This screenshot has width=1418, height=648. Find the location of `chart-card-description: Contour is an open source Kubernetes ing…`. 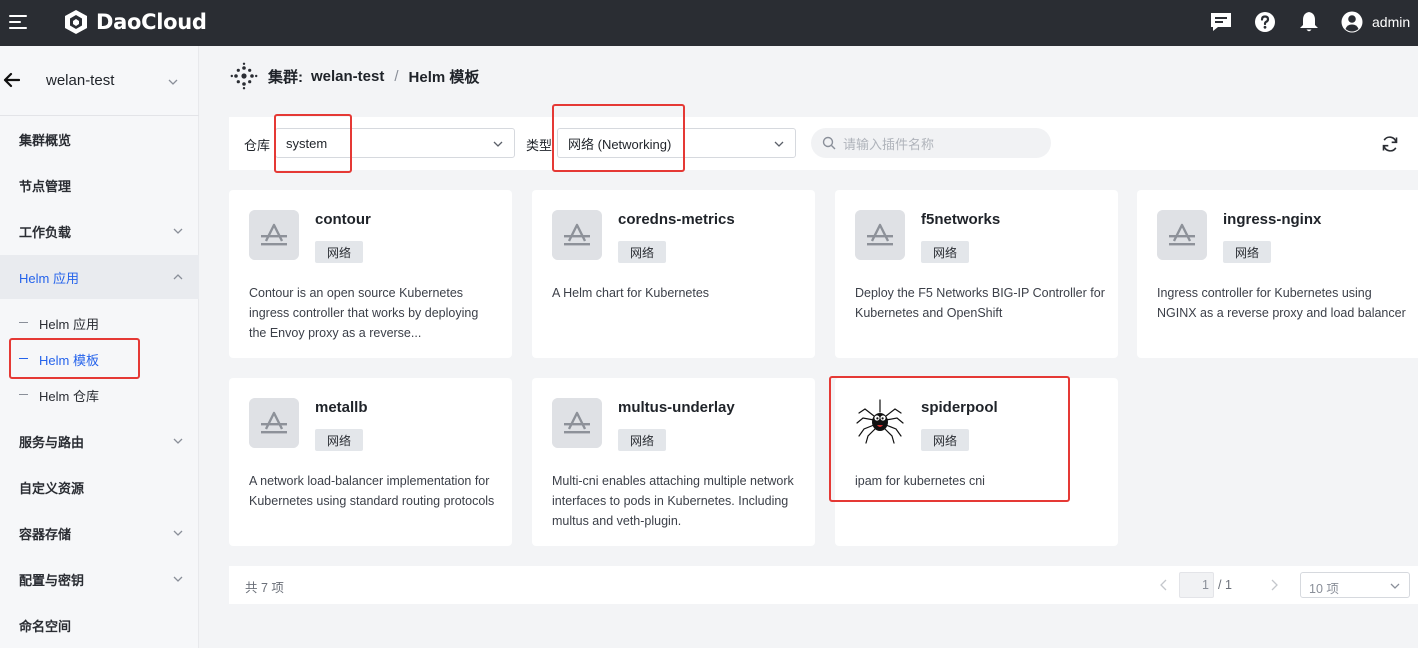

chart-card-description: Contour is an open source Kubernetes ing… is located at coordinates (364, 313).